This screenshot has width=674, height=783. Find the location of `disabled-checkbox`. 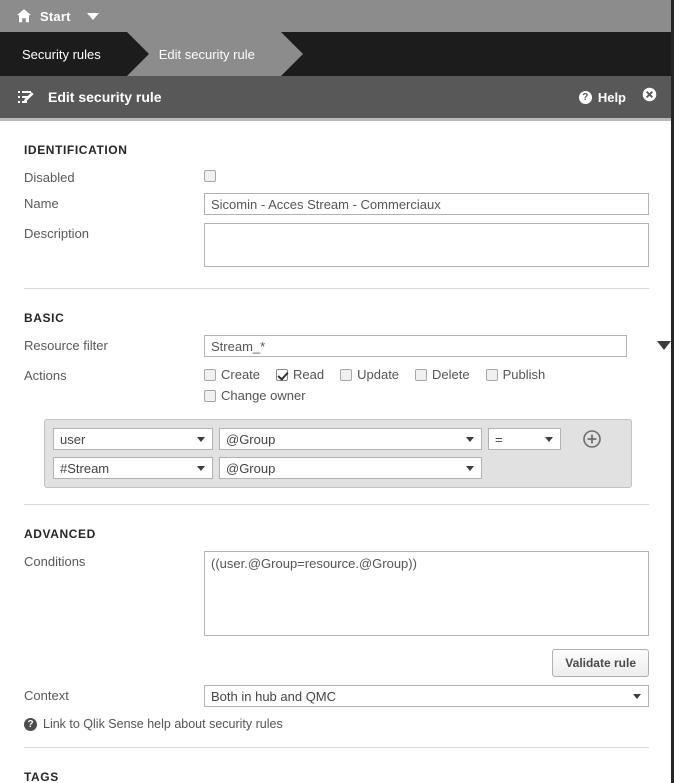

disabled-checkbox is located at coordinates (210, 176).